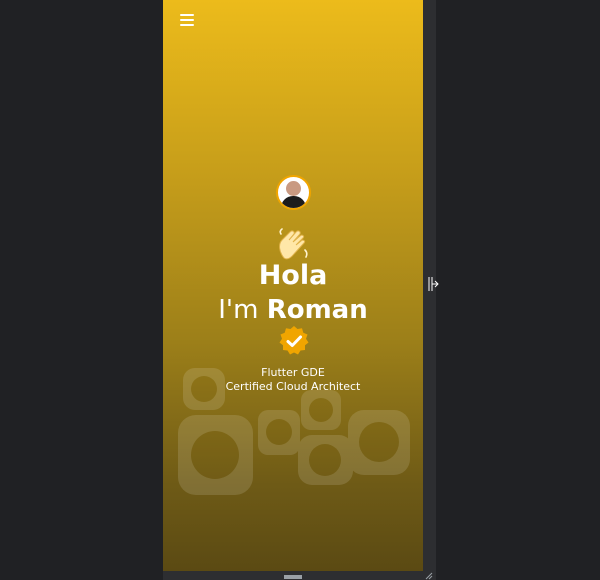  What do you see at coordinates (433, 284) in the screenshot?
I see `resize-cursor-icon` at bounding box center [433, 284].